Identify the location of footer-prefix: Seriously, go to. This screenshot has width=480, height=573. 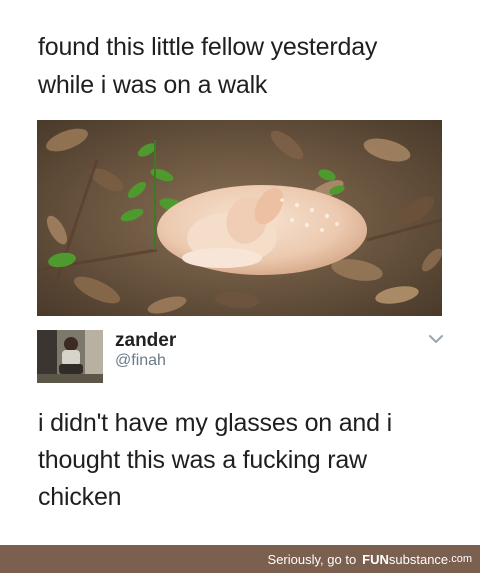
(312, 559).